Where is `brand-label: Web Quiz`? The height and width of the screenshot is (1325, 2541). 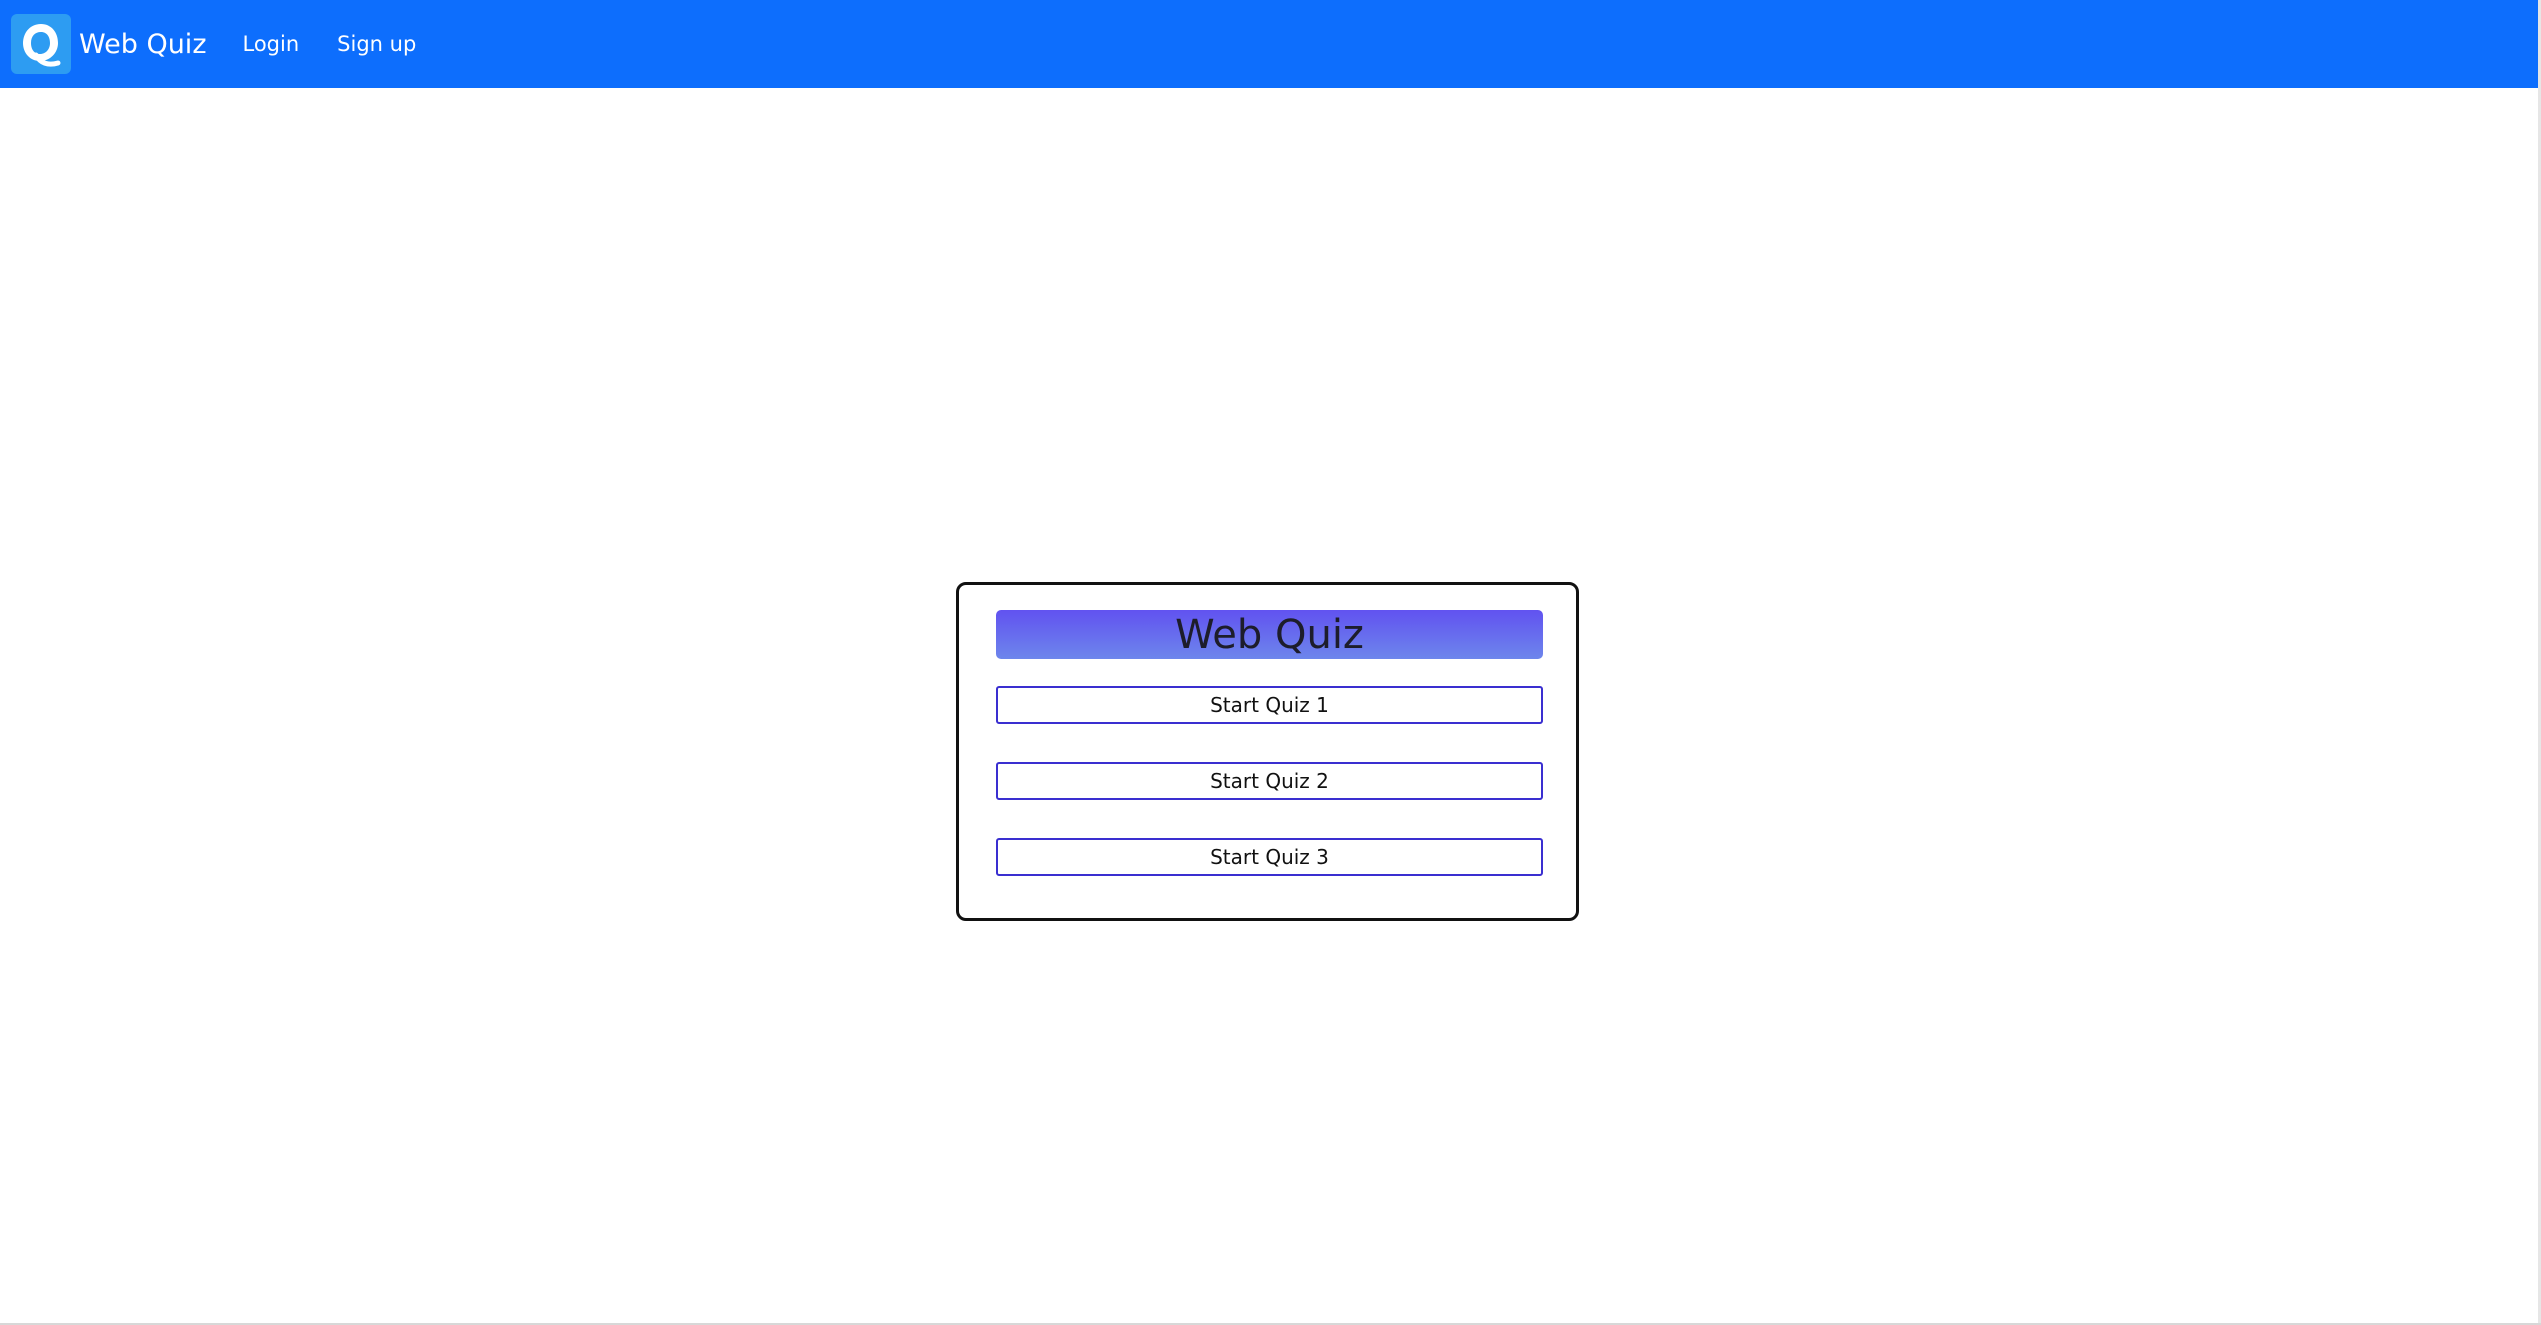 brand-label: Web Quiz is located at coordinates (143, 44).